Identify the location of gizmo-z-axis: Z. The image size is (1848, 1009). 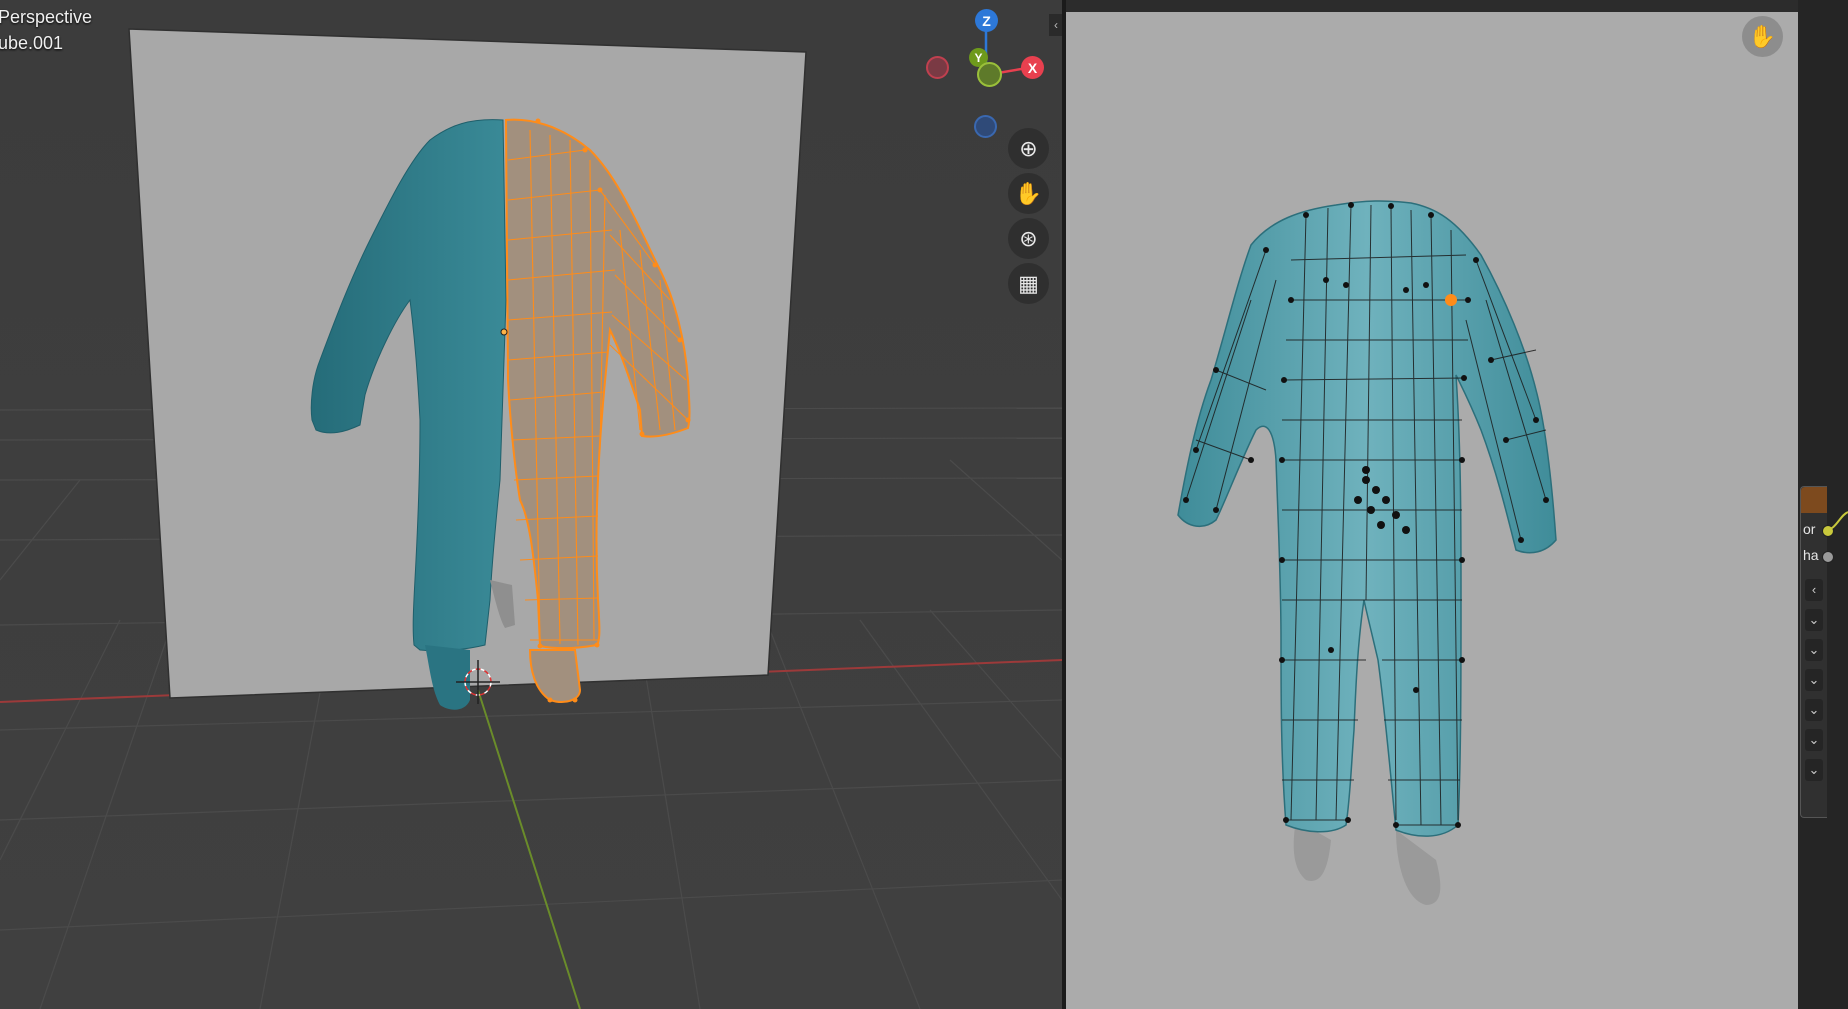
(986, 20).